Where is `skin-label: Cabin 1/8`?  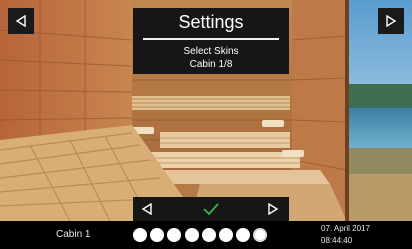
skin-label: Cabin 1/8 is located at coordinates (211, 64).